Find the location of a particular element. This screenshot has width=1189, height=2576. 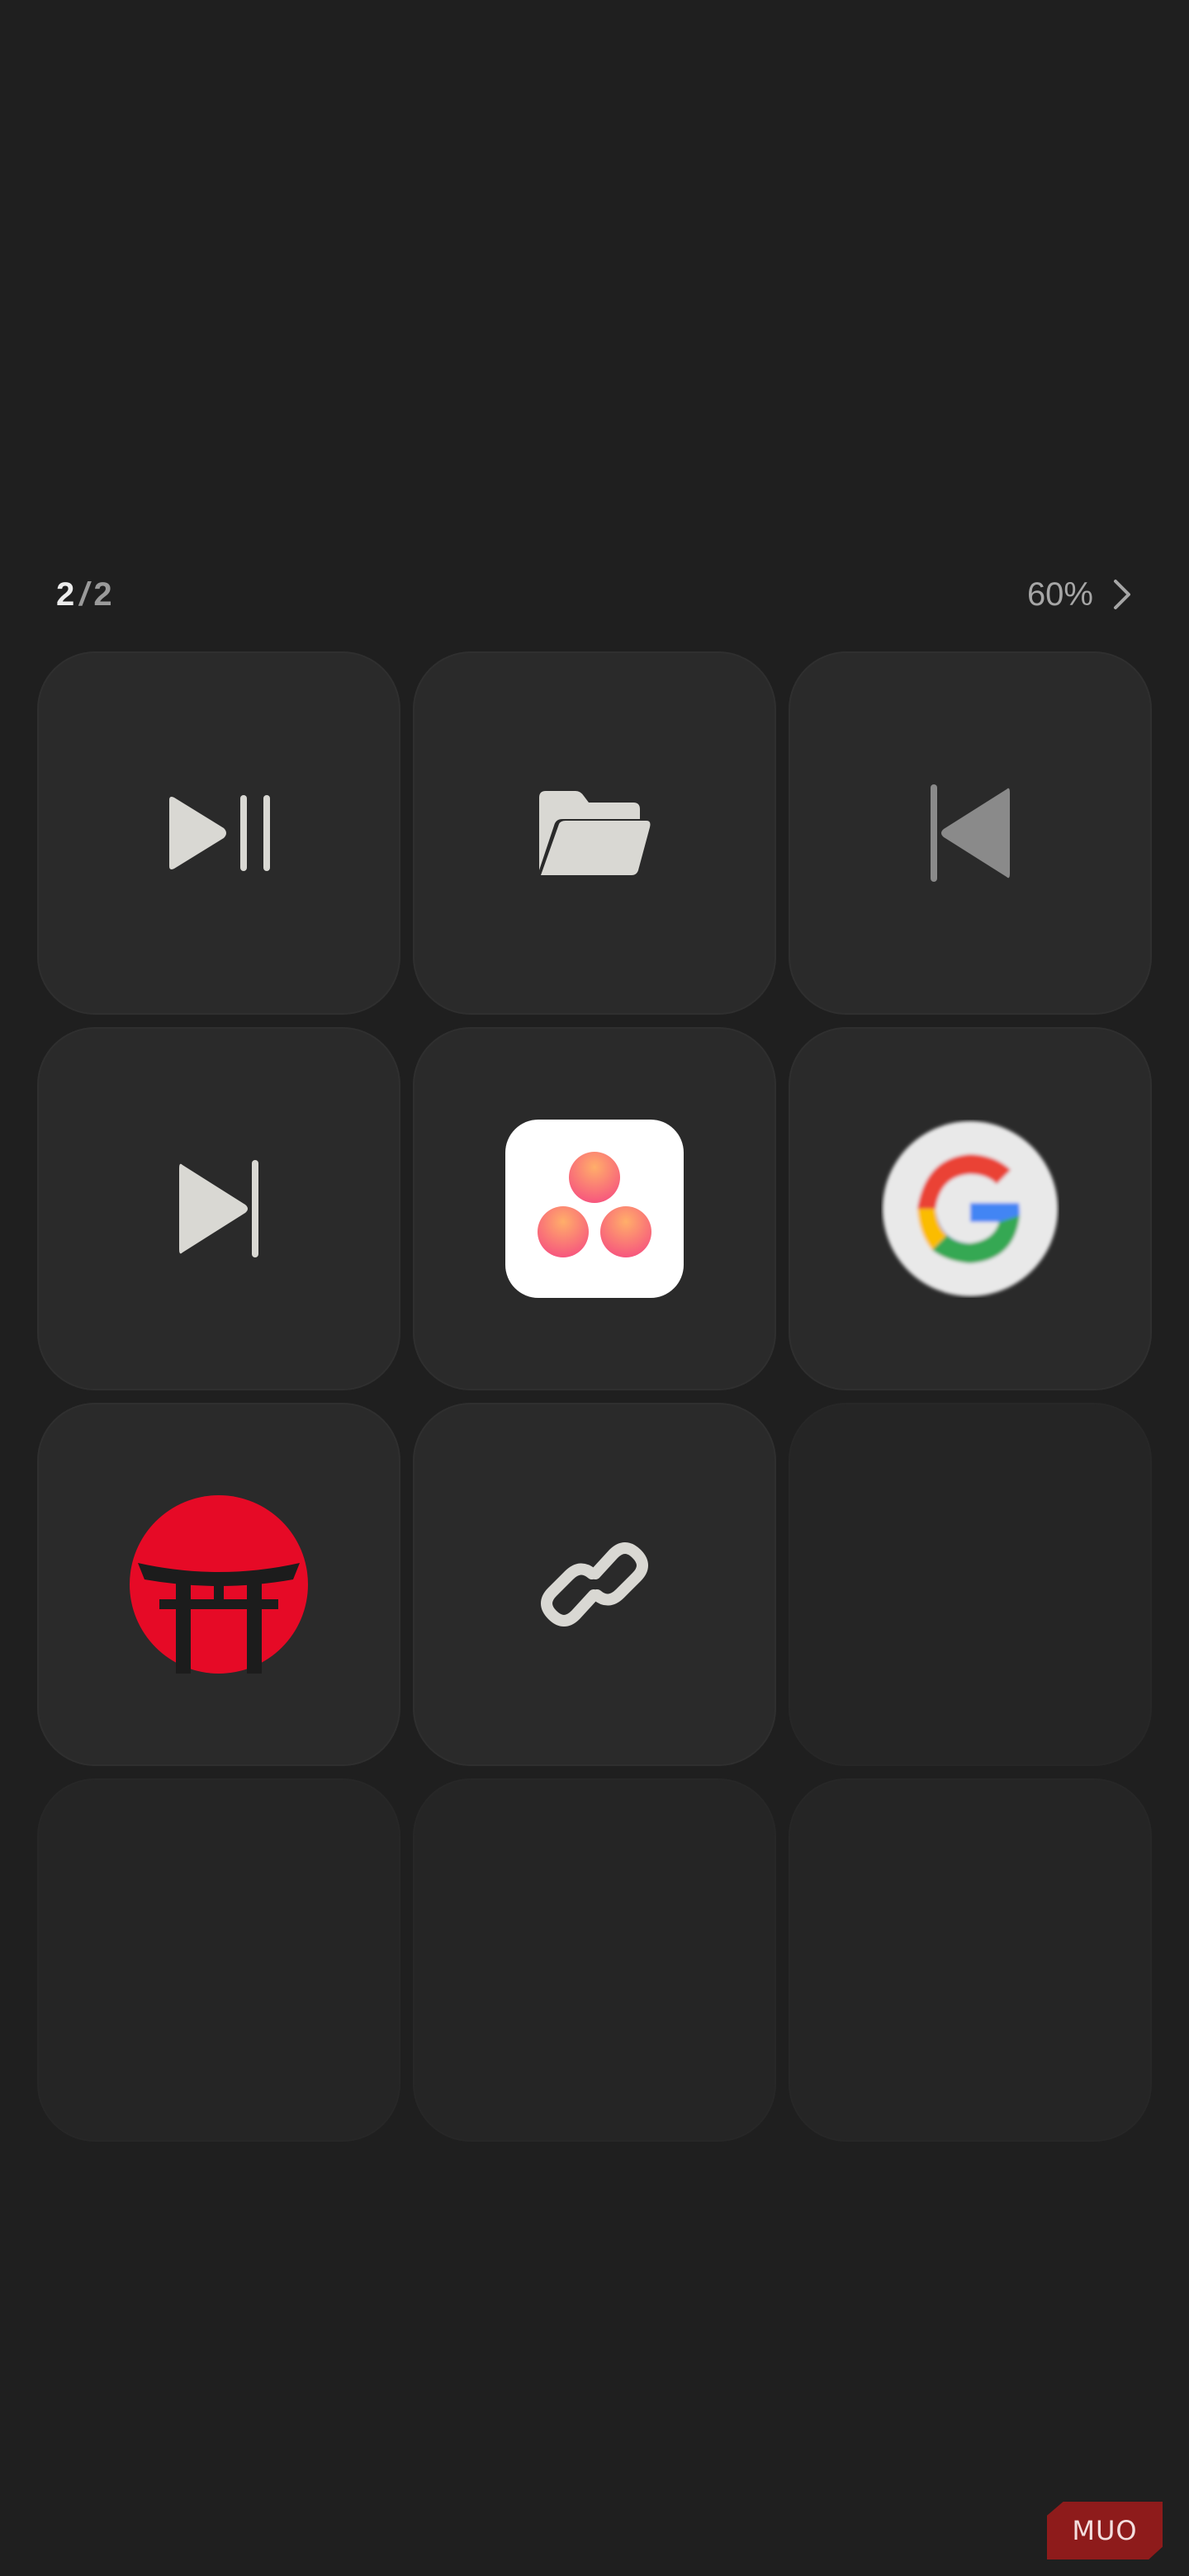

play-pause-button is located at coordinates (218, 833).